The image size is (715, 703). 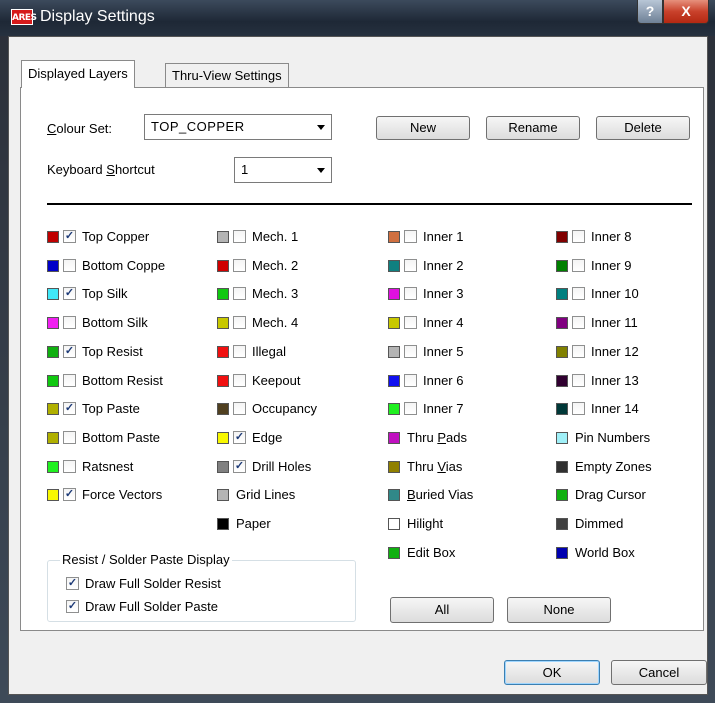 What do you see at coordinates (78, 74) in the screenshot?
I see `tab-displayed-layers: Displayed Layers` at bounding box center [78, 74].